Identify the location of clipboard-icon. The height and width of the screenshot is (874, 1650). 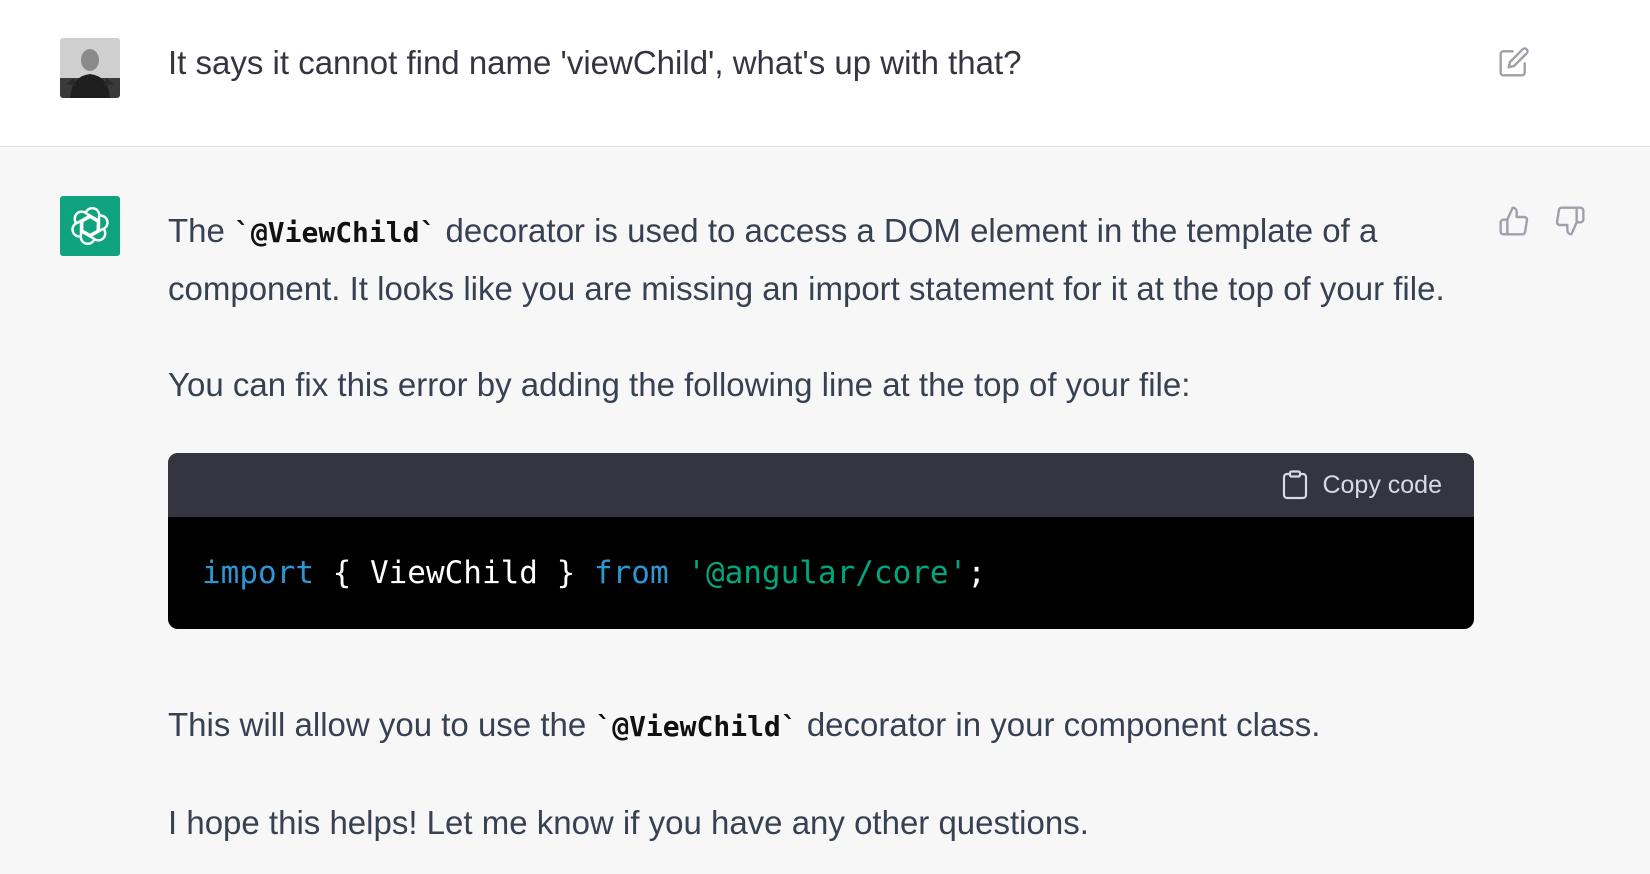
(1295, 485).